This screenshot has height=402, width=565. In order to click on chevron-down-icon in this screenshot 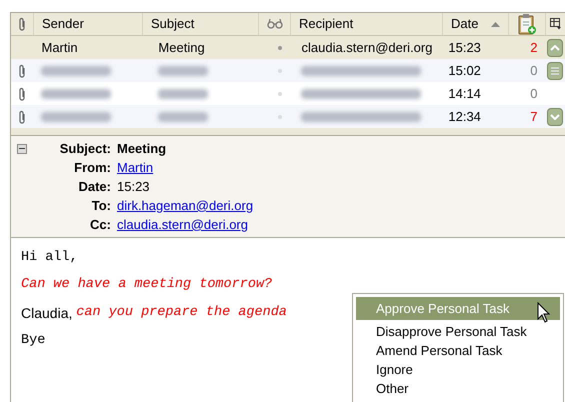, I will do `click(555, 117)`.